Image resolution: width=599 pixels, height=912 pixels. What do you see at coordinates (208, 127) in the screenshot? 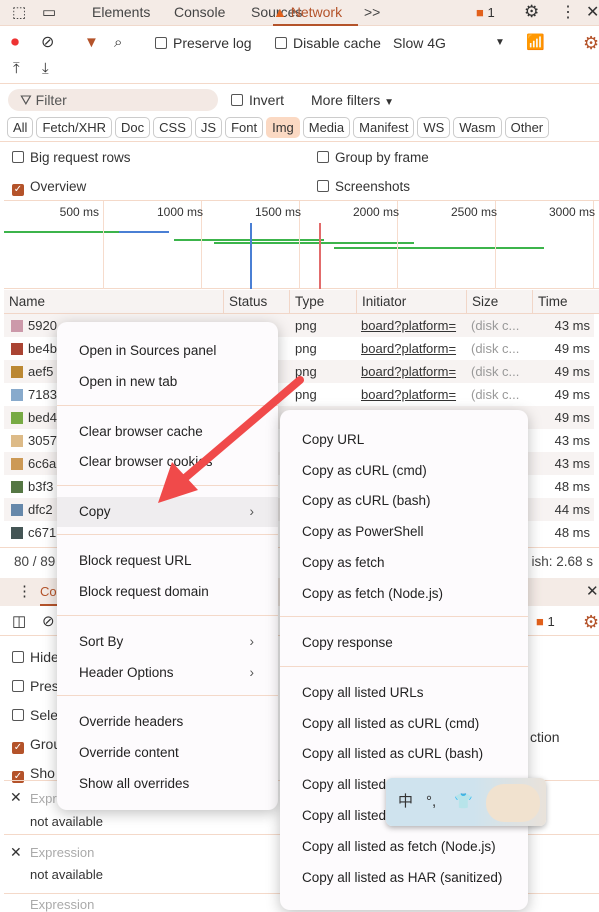
I see `type-filter-js: JS` at bounding box center [208, 127].